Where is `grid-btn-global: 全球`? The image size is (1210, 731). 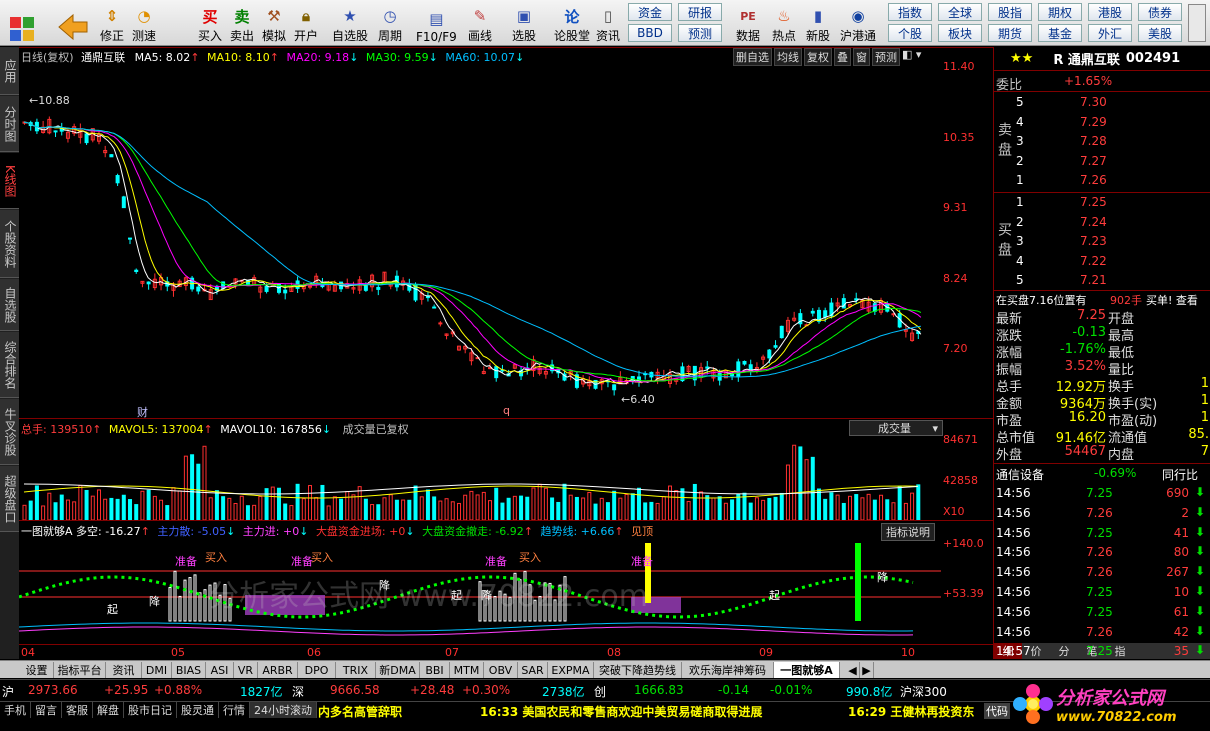 grid-btn-global: 全球 is located at coordinates (960, 12).